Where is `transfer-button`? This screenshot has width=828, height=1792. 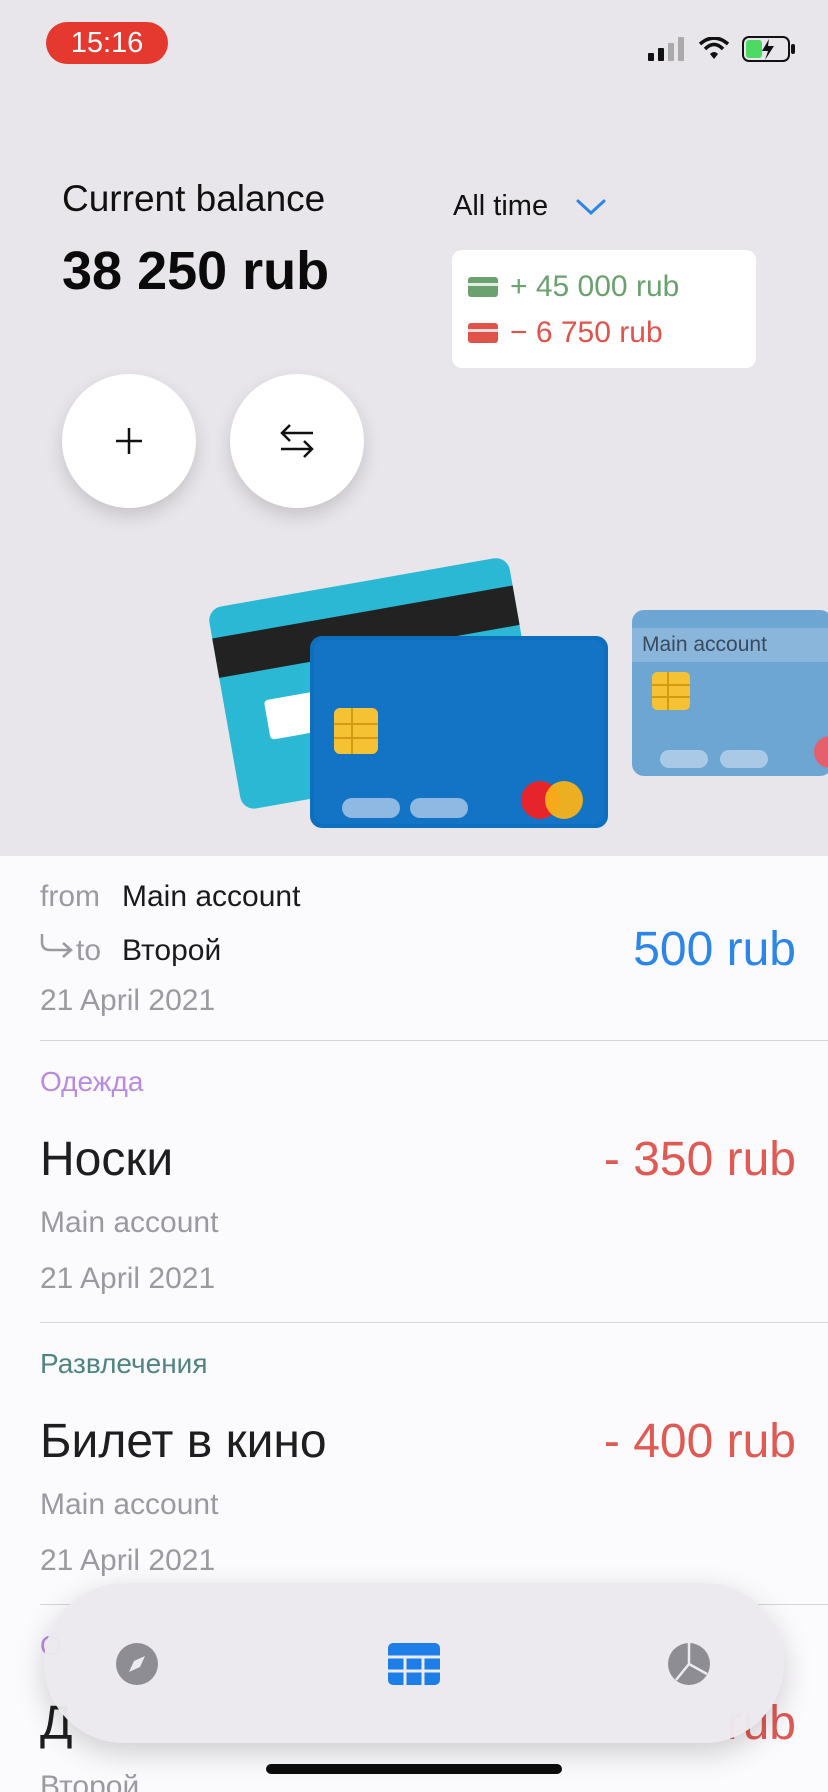 transfer-button is located at coordinates (297, 441).